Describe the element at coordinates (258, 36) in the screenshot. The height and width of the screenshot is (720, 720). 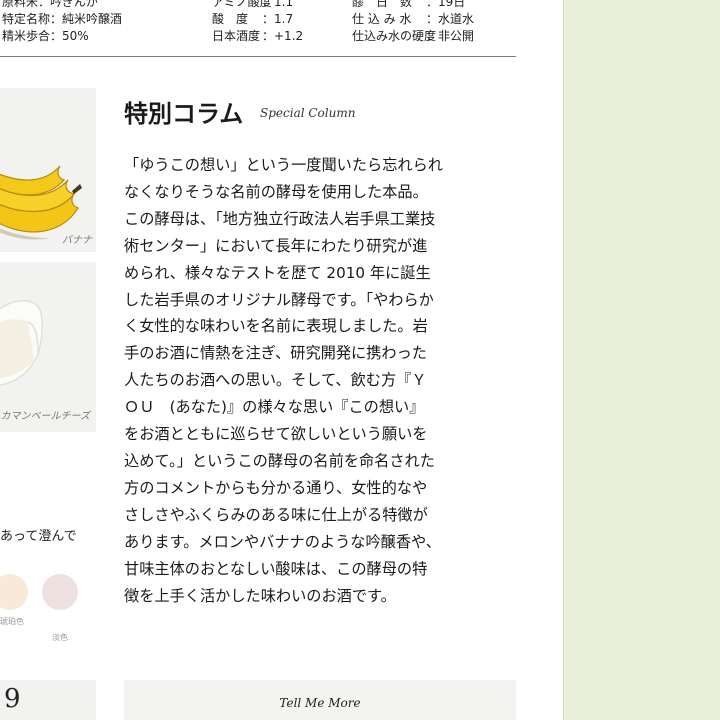
I see `spec-row-smv: 日本酒度 ：+1.2` at that location.